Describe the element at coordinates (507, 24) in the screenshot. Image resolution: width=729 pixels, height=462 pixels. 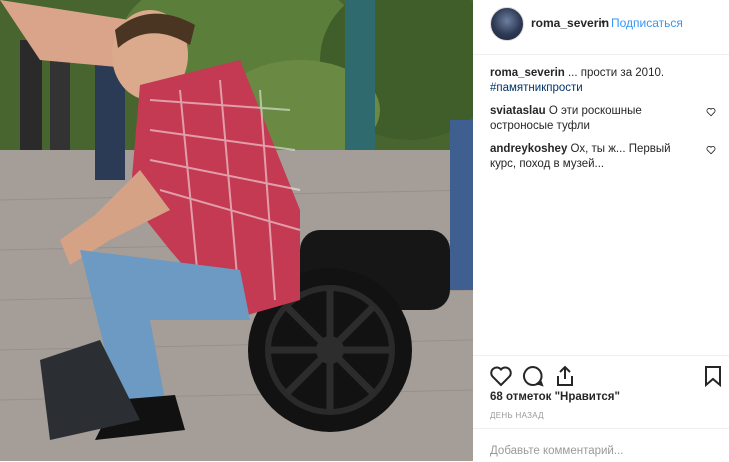
I see `avatar` at that location.